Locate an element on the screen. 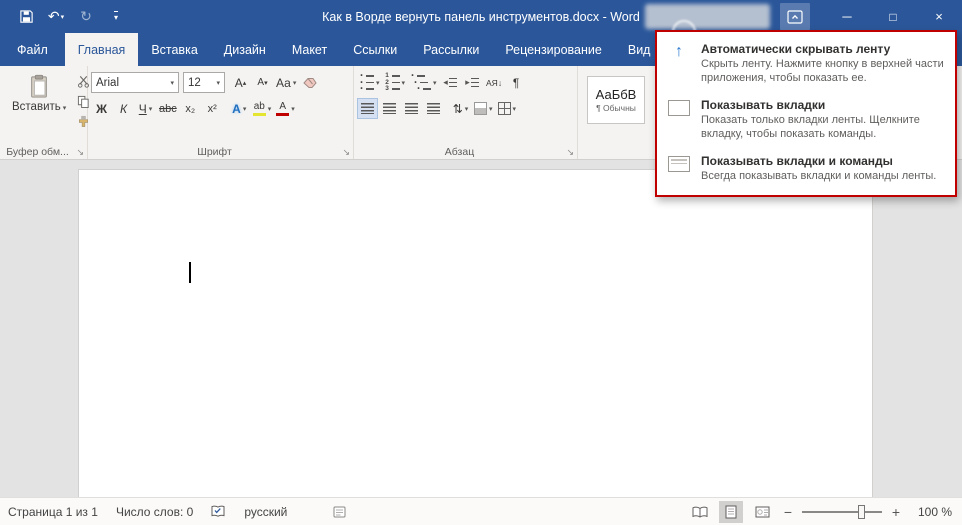 The image size is (962, 525). customize-caret-icon: ▾ is located at coordinates (115, 16).